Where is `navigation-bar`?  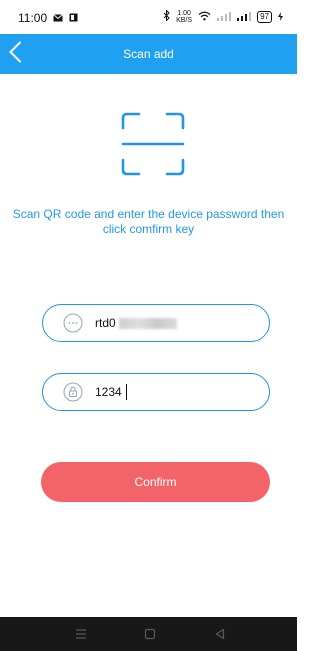 navigation-bar is located at coordinates (148, 634).